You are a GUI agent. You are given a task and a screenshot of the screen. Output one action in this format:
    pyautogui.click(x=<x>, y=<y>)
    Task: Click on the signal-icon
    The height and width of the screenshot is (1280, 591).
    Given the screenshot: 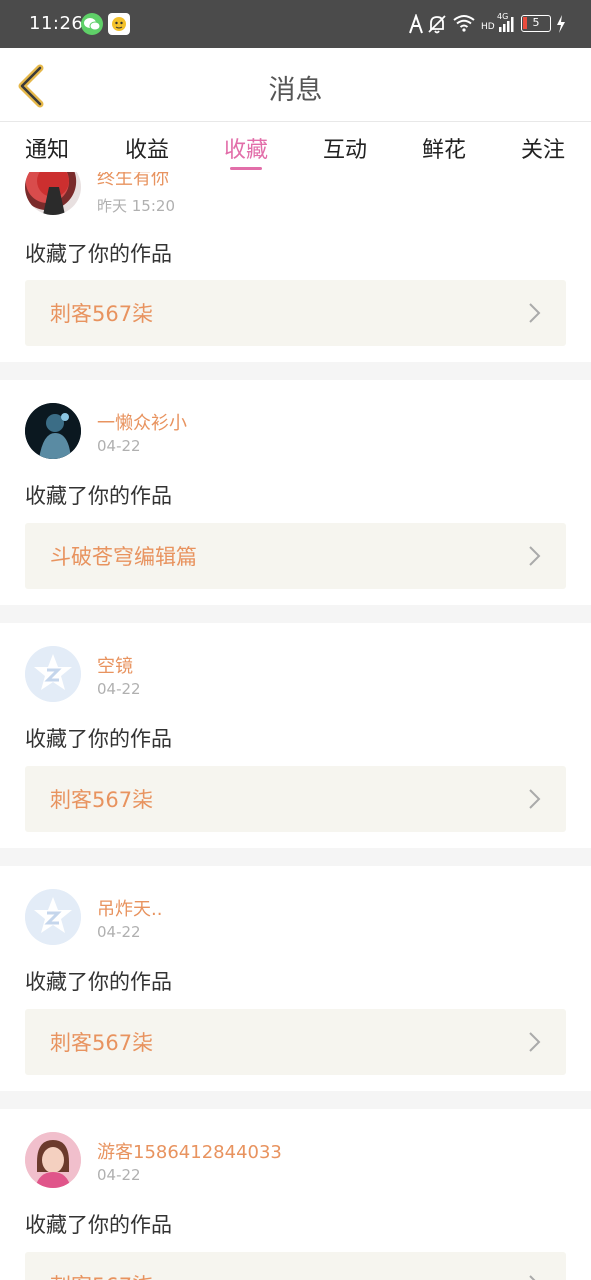 What is the action you would take?
    pyautogui.click(x=506, y=24)
    